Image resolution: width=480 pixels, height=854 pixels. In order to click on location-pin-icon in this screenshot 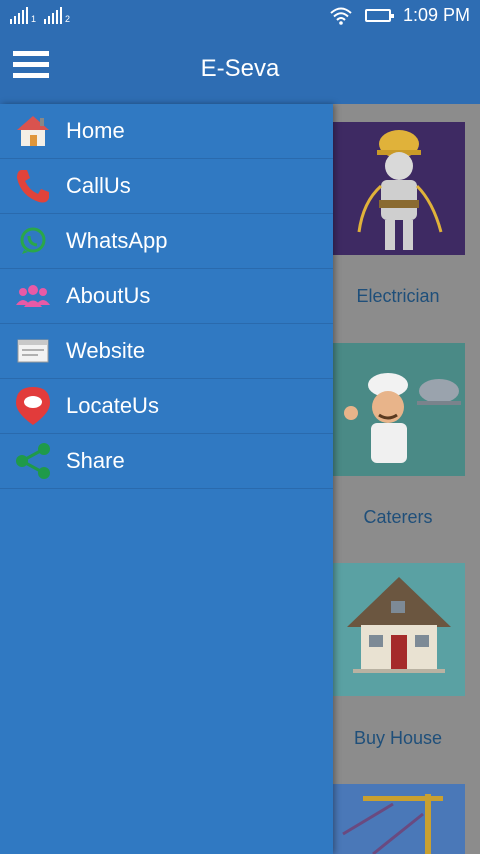, I will do `click(33, 406)`.